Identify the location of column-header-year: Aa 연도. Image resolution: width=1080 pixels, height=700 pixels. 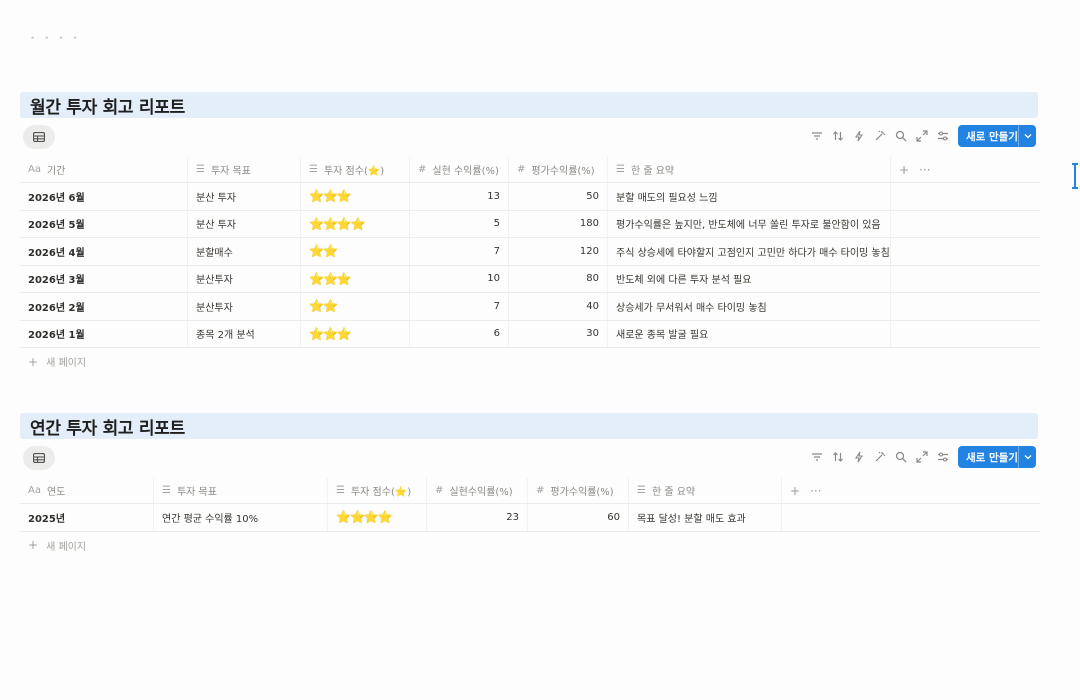
(87, 490).